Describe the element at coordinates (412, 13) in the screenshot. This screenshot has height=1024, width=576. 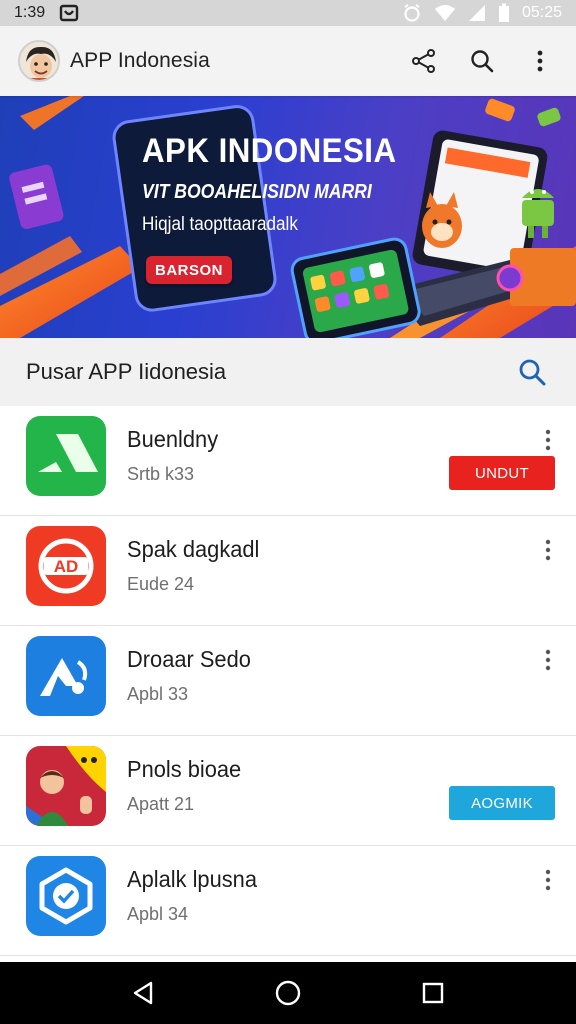
I see `alarm-icon` at that location.